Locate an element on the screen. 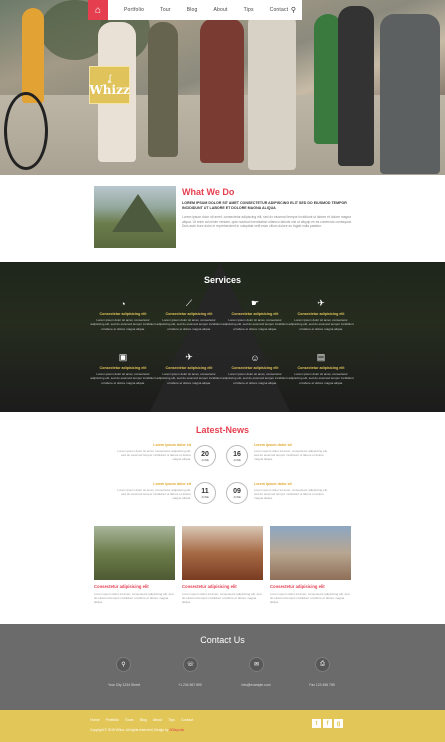  footer-link-about: About is located at coordinates (157, 720).